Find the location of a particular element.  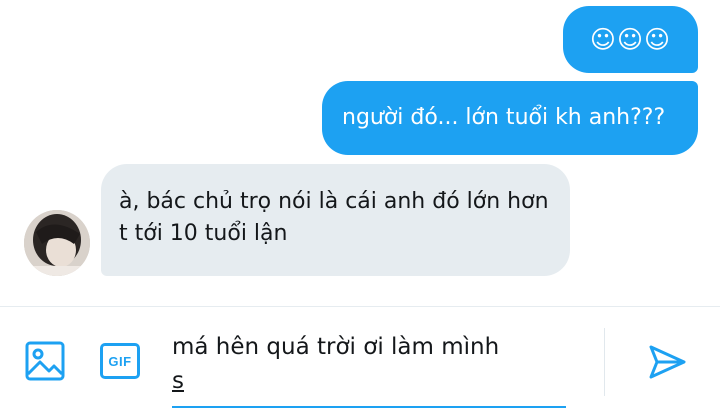

message-input: má hên quá trời ơi làm mình s is located at coordinates (369, 369).